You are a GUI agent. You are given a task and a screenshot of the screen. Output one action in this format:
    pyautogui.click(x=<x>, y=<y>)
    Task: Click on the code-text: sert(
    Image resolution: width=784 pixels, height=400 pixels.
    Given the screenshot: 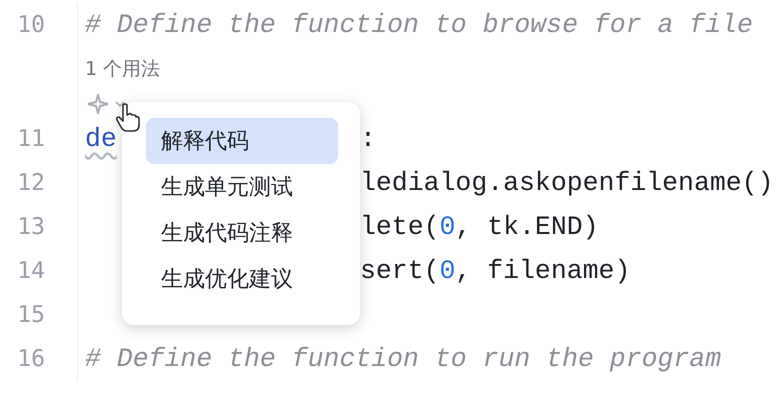 What is the action you would take?
    pyautogui.click(x=400, y=271)
    